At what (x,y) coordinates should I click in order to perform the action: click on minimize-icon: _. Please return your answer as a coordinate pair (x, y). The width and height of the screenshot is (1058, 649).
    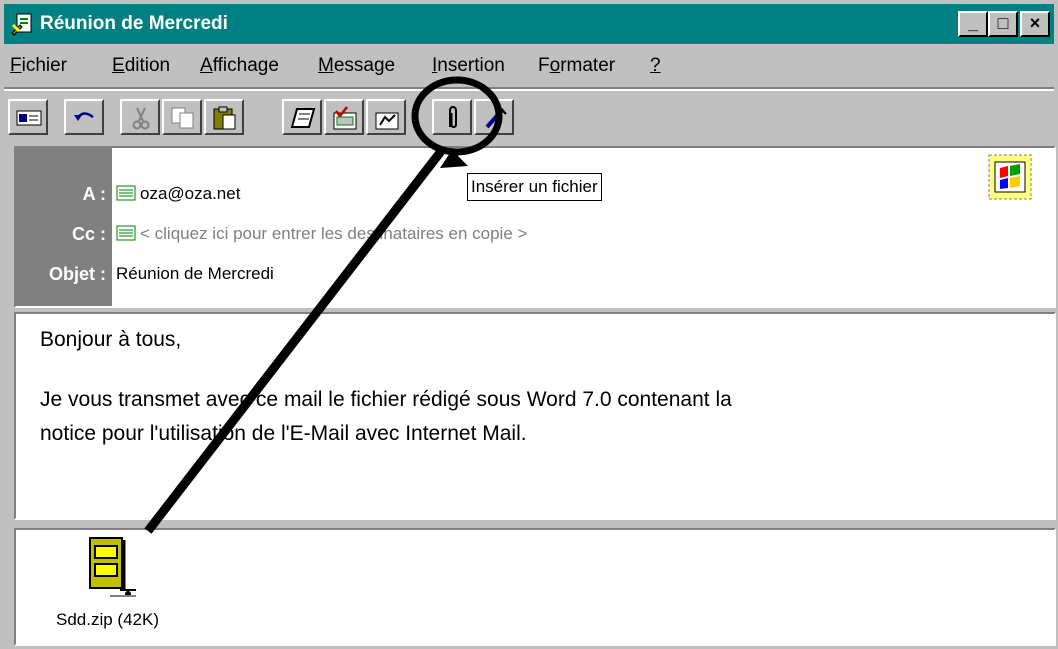
    Looking at the image, I should click on (972, 23).